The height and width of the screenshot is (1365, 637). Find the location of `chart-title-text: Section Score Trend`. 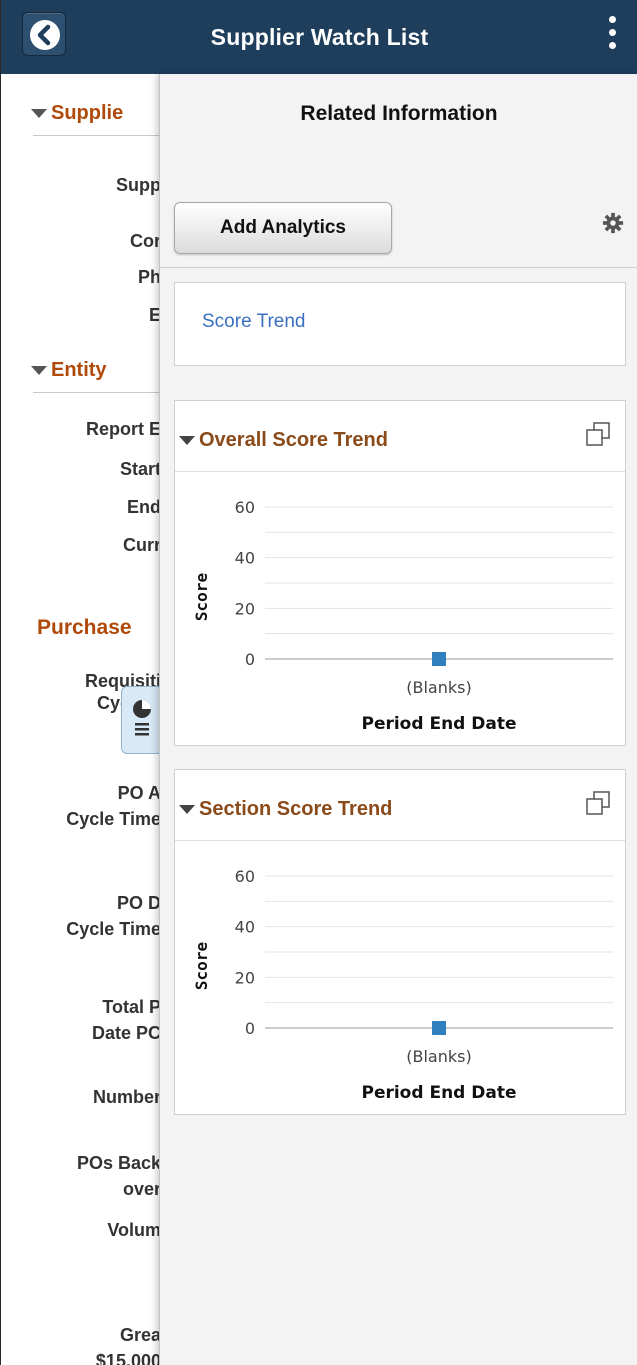

chart-title-text: Section Score Trend is located at coordinates (296, 809).